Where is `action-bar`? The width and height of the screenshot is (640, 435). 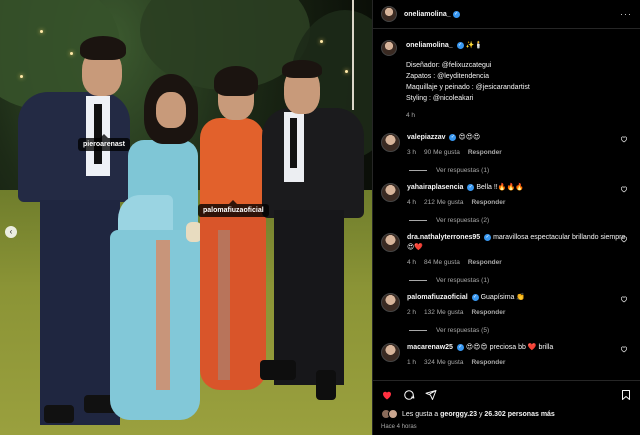
action-bar is located at coordinates (506, 395).